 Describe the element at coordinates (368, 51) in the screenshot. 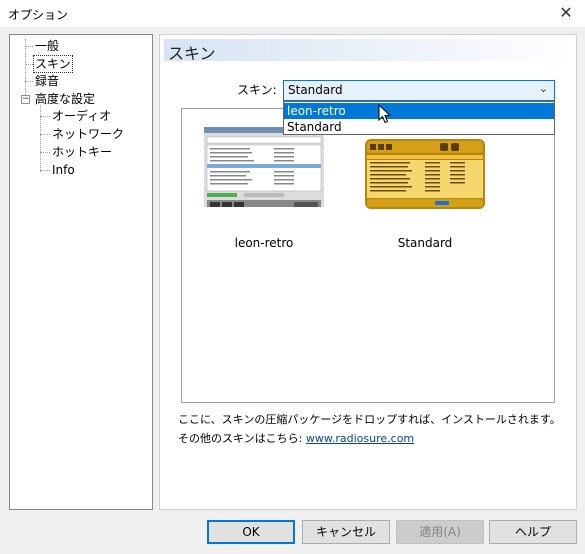

I see `panel-header: スキン` at that location.